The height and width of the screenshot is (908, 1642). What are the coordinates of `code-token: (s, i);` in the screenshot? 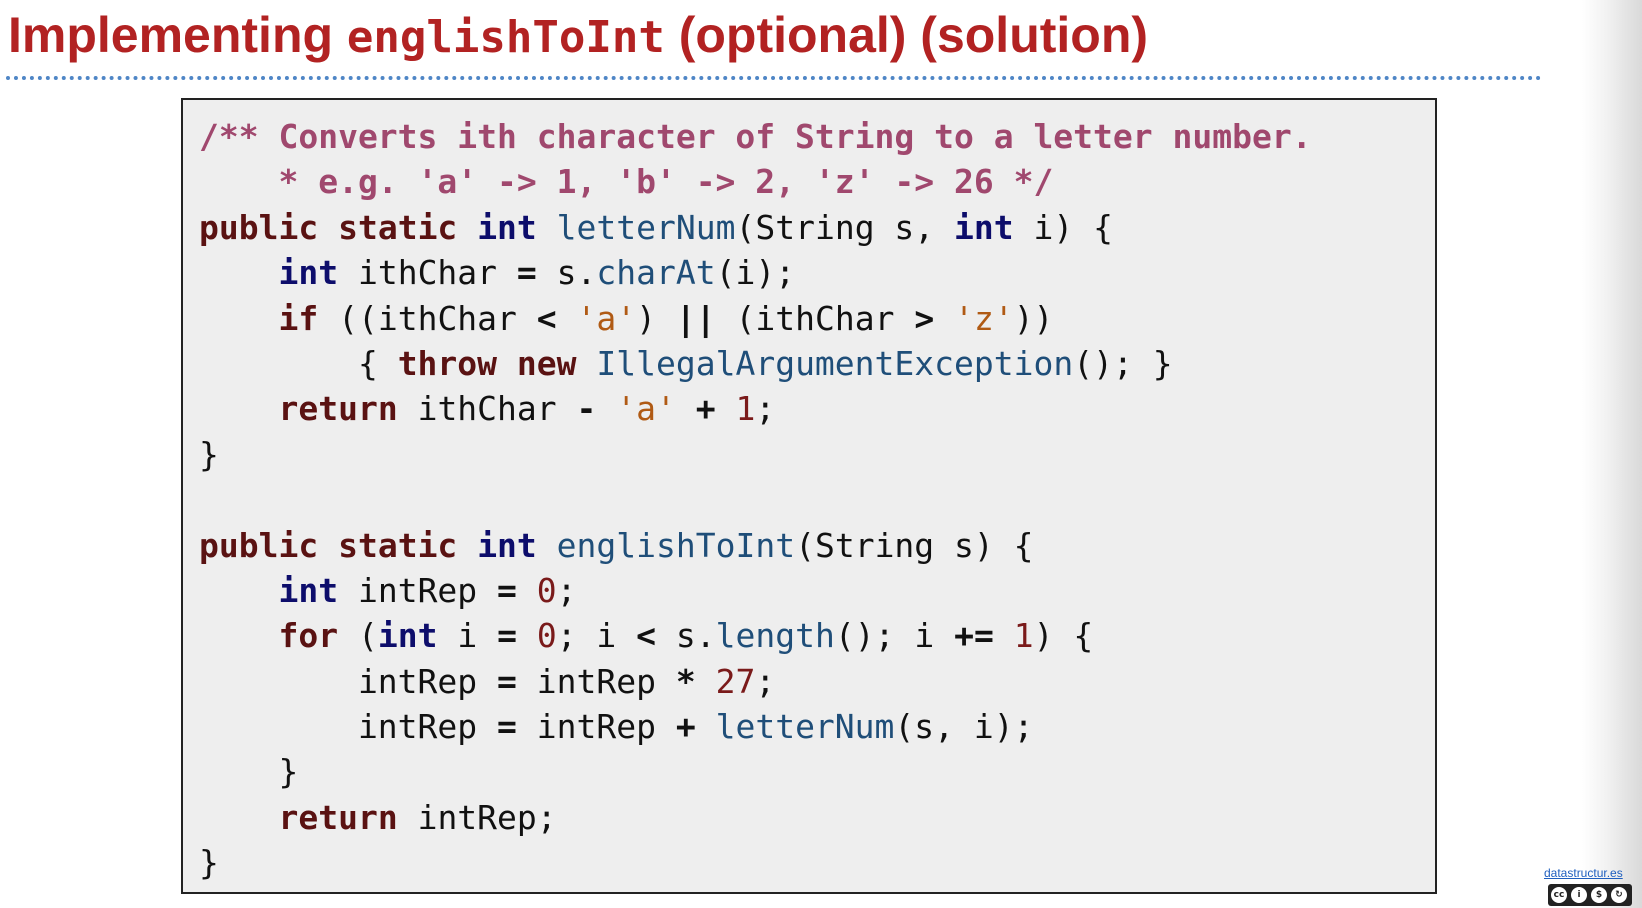 It's located at (964, 727).